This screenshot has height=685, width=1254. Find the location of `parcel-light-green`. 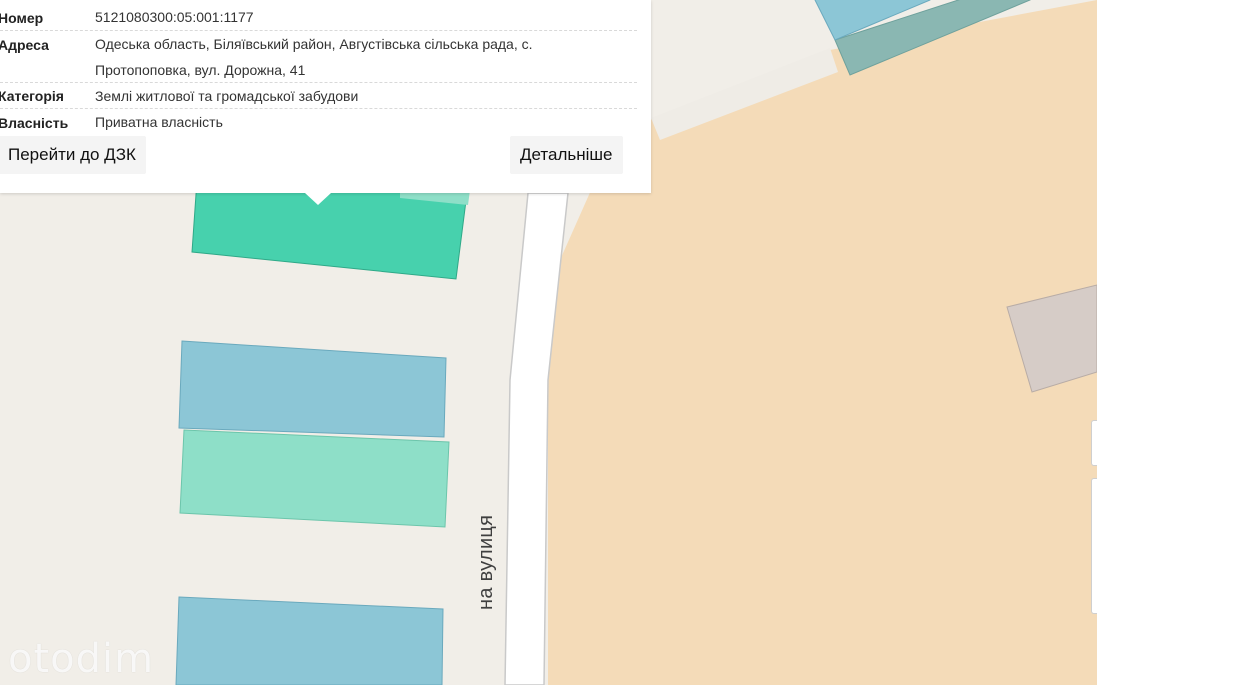

parcel-light-green is located at coordinates (314, 478).